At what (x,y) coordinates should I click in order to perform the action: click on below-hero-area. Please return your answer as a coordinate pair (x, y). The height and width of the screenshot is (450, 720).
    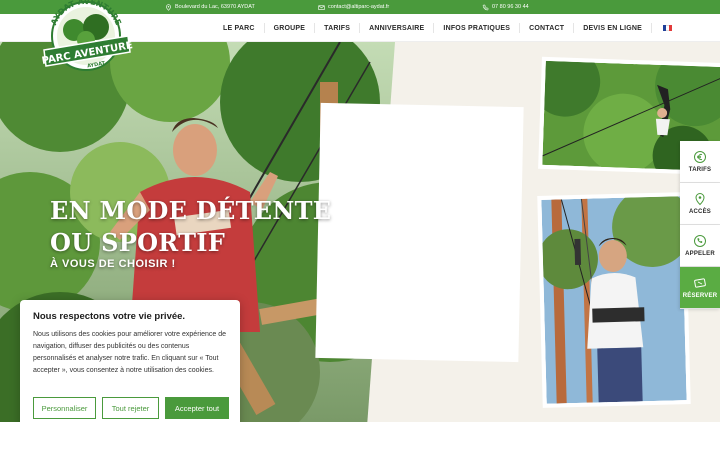
    Looking at the image, I should click on (360, 436).